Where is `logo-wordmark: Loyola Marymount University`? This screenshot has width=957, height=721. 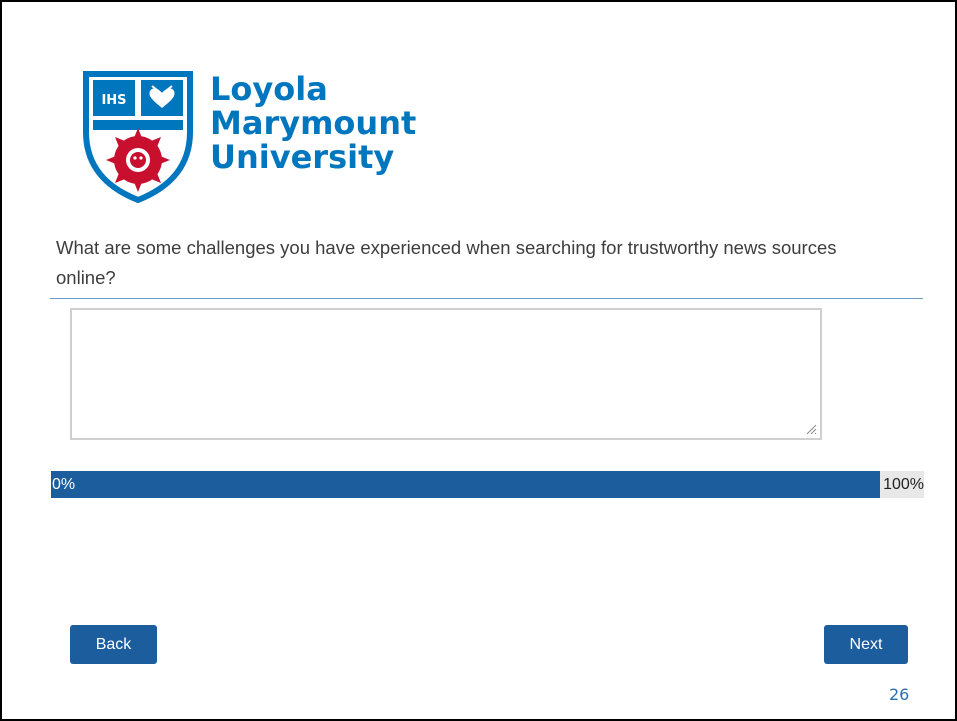 logo-wordmark: Loyola Marymount University is located at coordinates (313, 123).